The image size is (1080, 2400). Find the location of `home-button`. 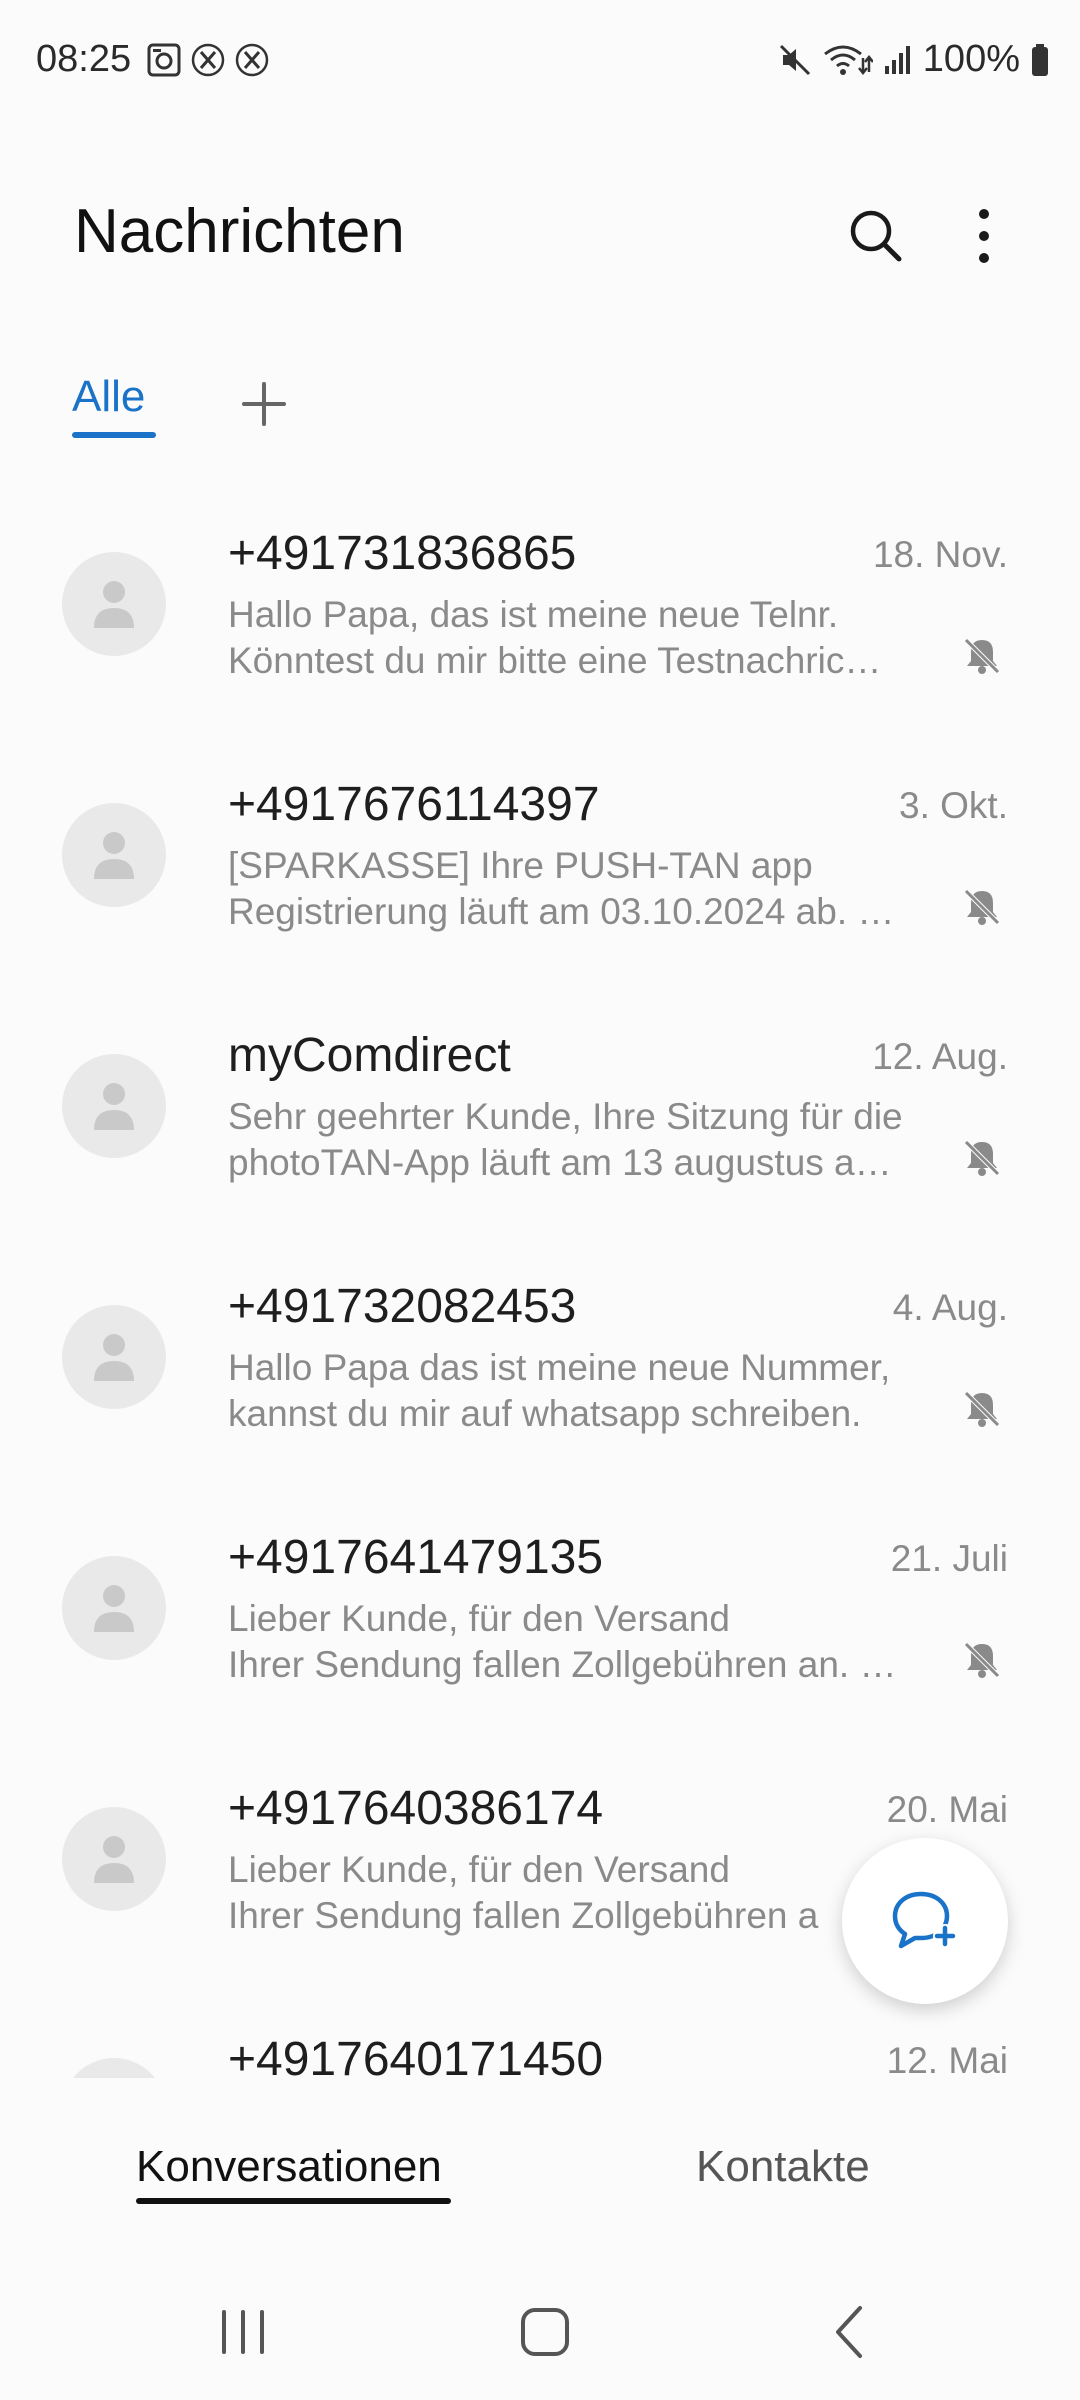

home-button is located at coordinates (545, 2332).